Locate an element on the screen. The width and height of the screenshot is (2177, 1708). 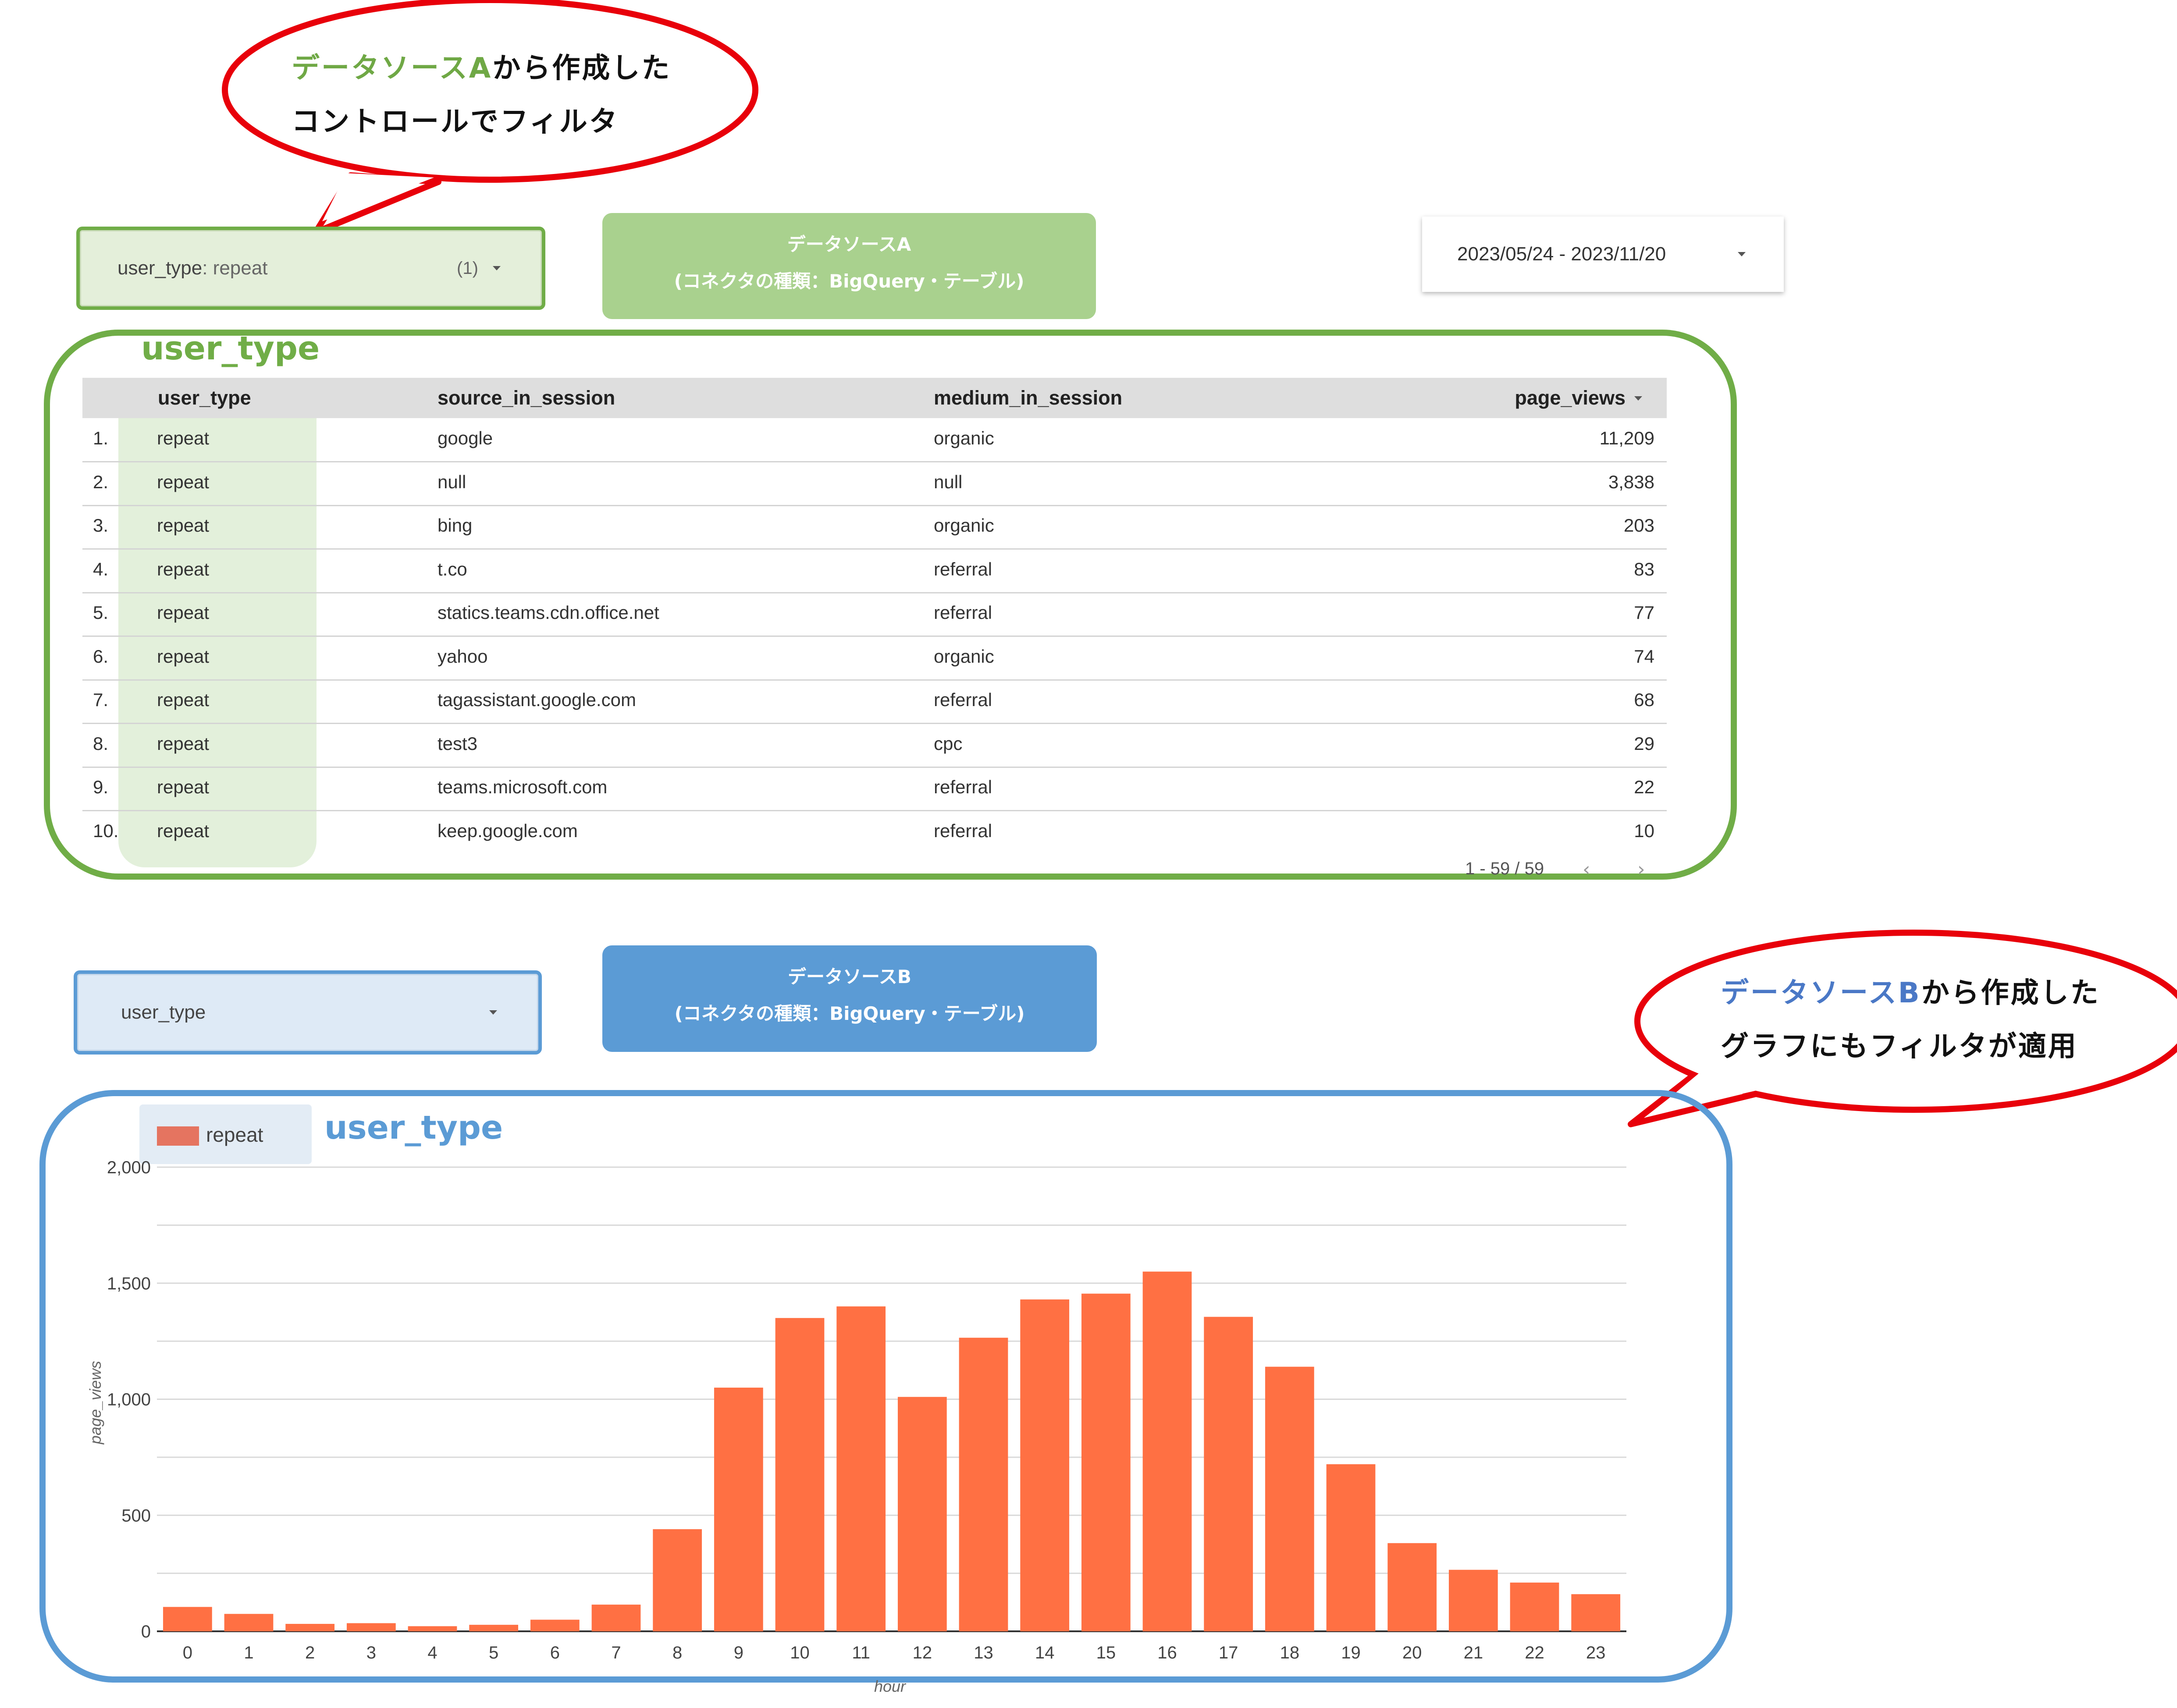
legend-label: repeat is located at coordinates (235, 1134).